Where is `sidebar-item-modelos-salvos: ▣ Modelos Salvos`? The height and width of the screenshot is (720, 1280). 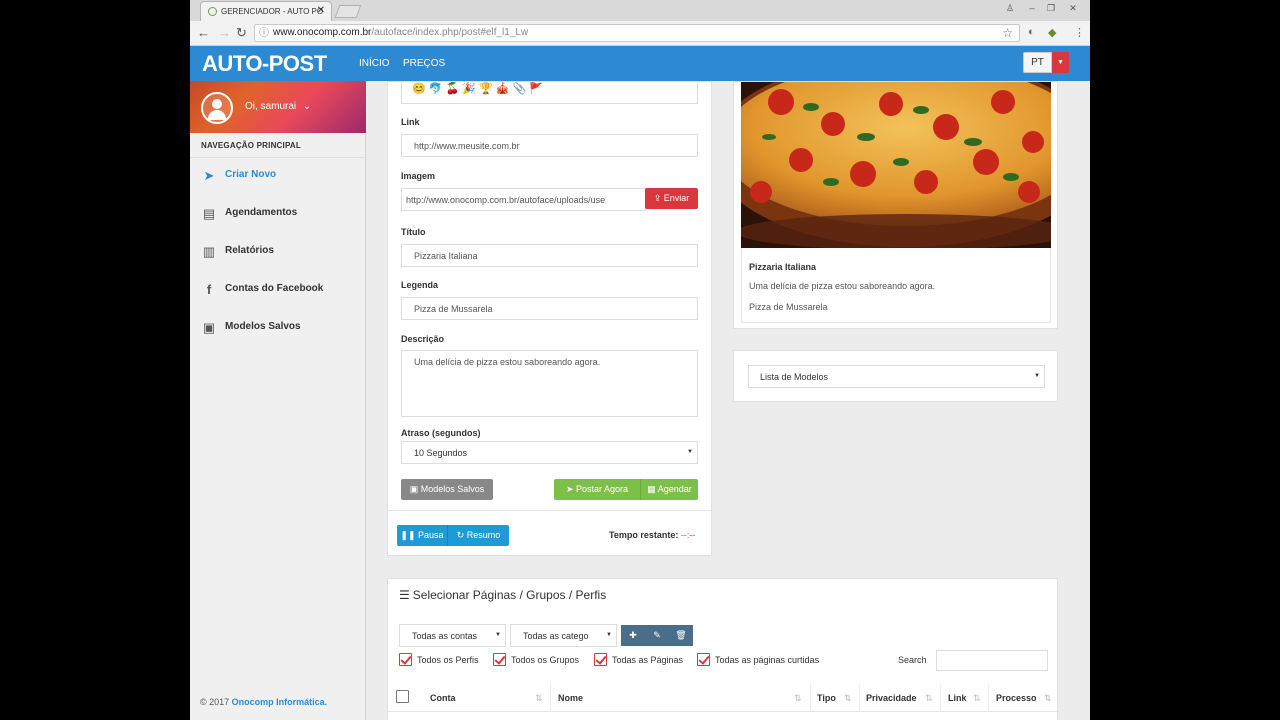
sidebar-item-modelos-salvos: ▣ Modelos Salvos is located at coordinates (278, 328).